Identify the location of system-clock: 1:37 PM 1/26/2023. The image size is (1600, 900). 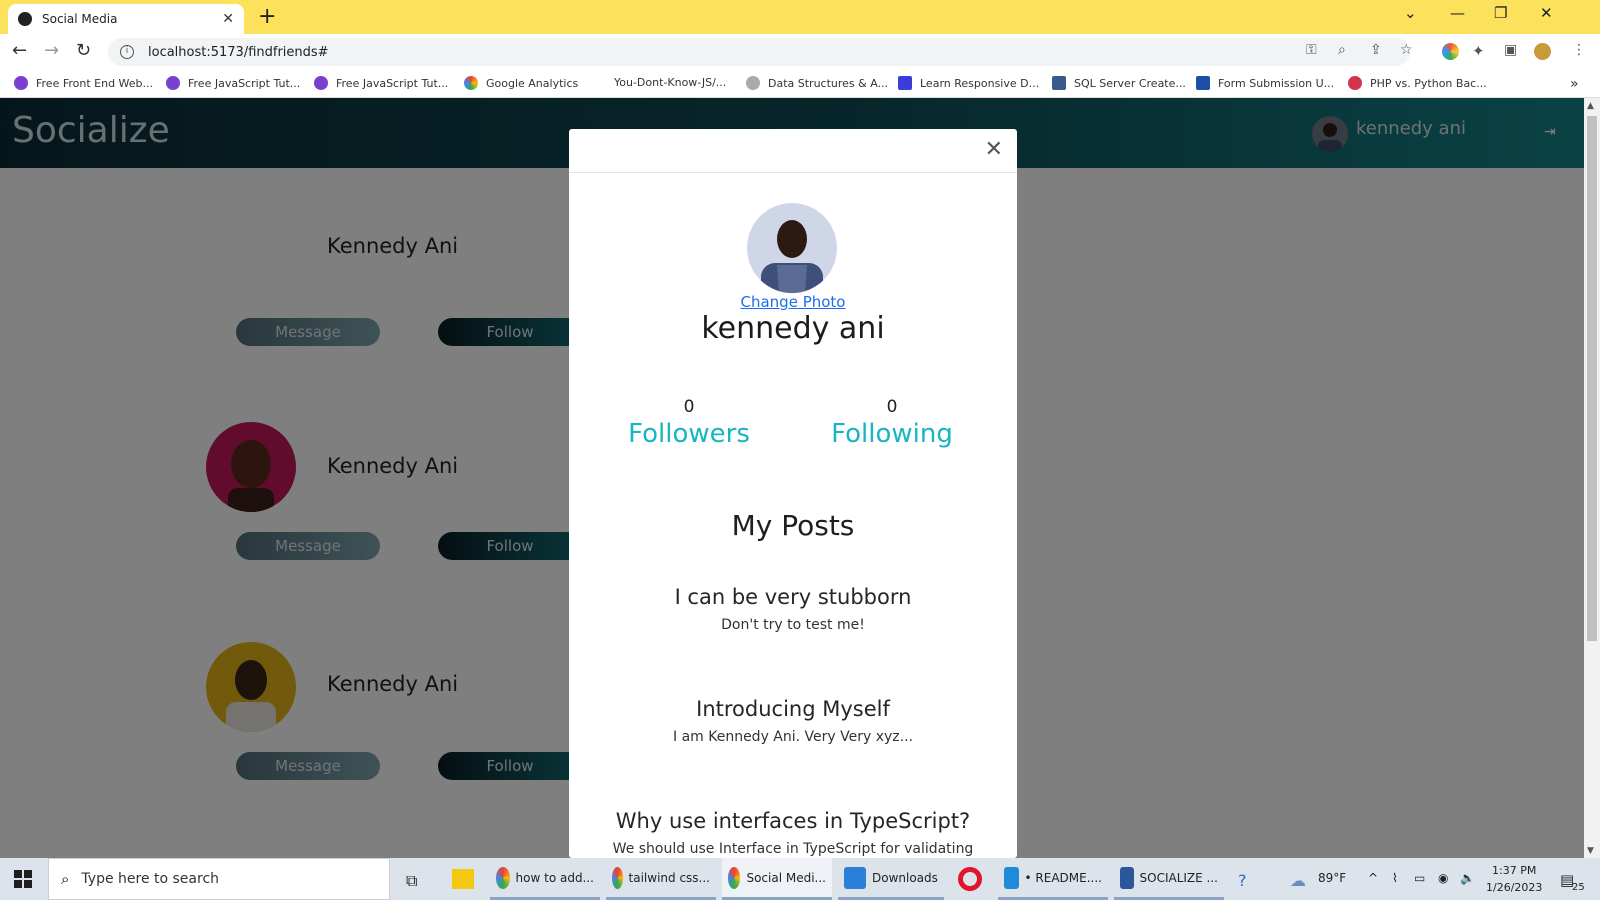
(1514, 879).